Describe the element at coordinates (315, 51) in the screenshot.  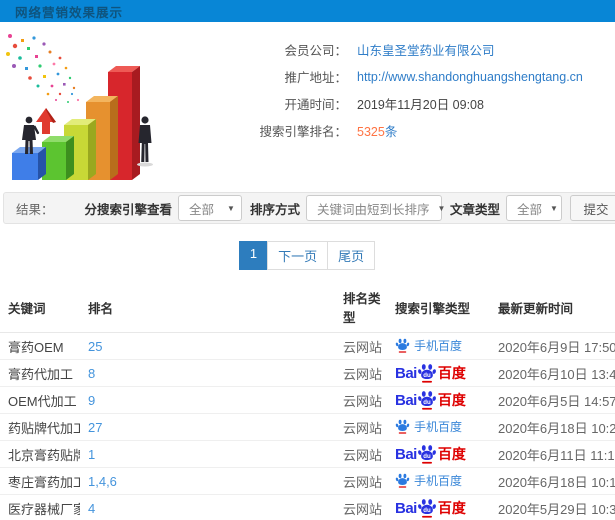
I see `company-label: 会员公司：` at that location.